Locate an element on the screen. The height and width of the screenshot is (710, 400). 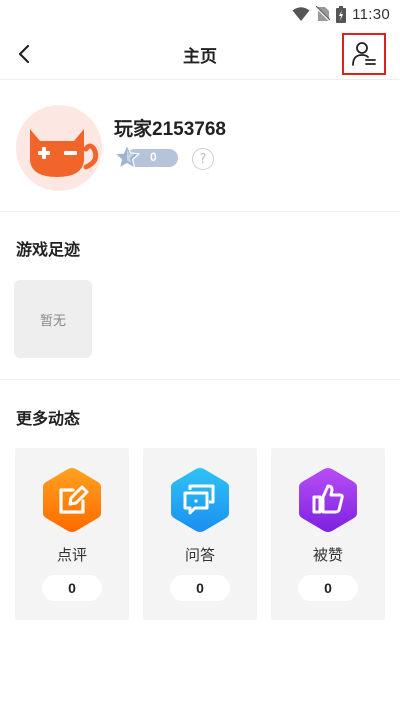
level-help-button: ? is located at coordinates (203, 159).